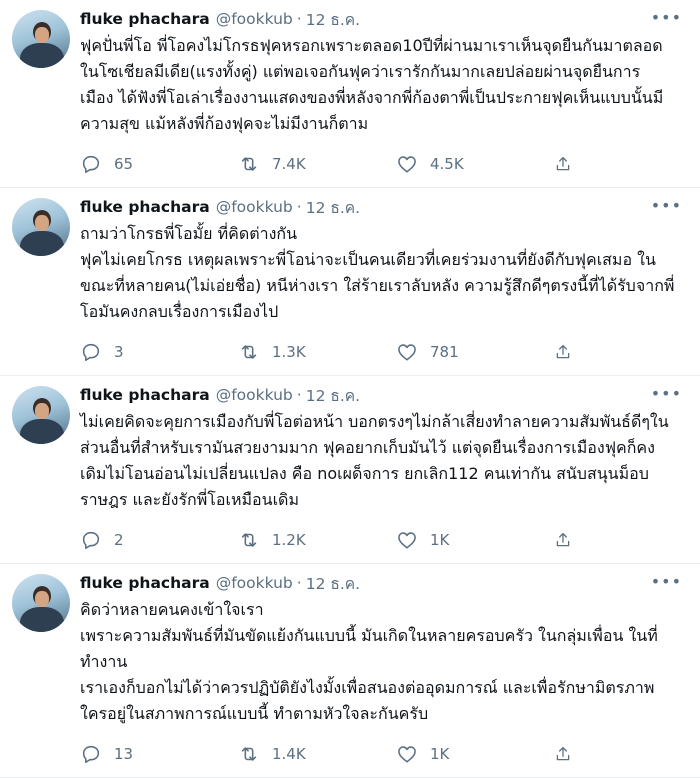 The width and height of the screenshot is (700, 778). I want to click on like-count: 4.5K, so click(447, 164).